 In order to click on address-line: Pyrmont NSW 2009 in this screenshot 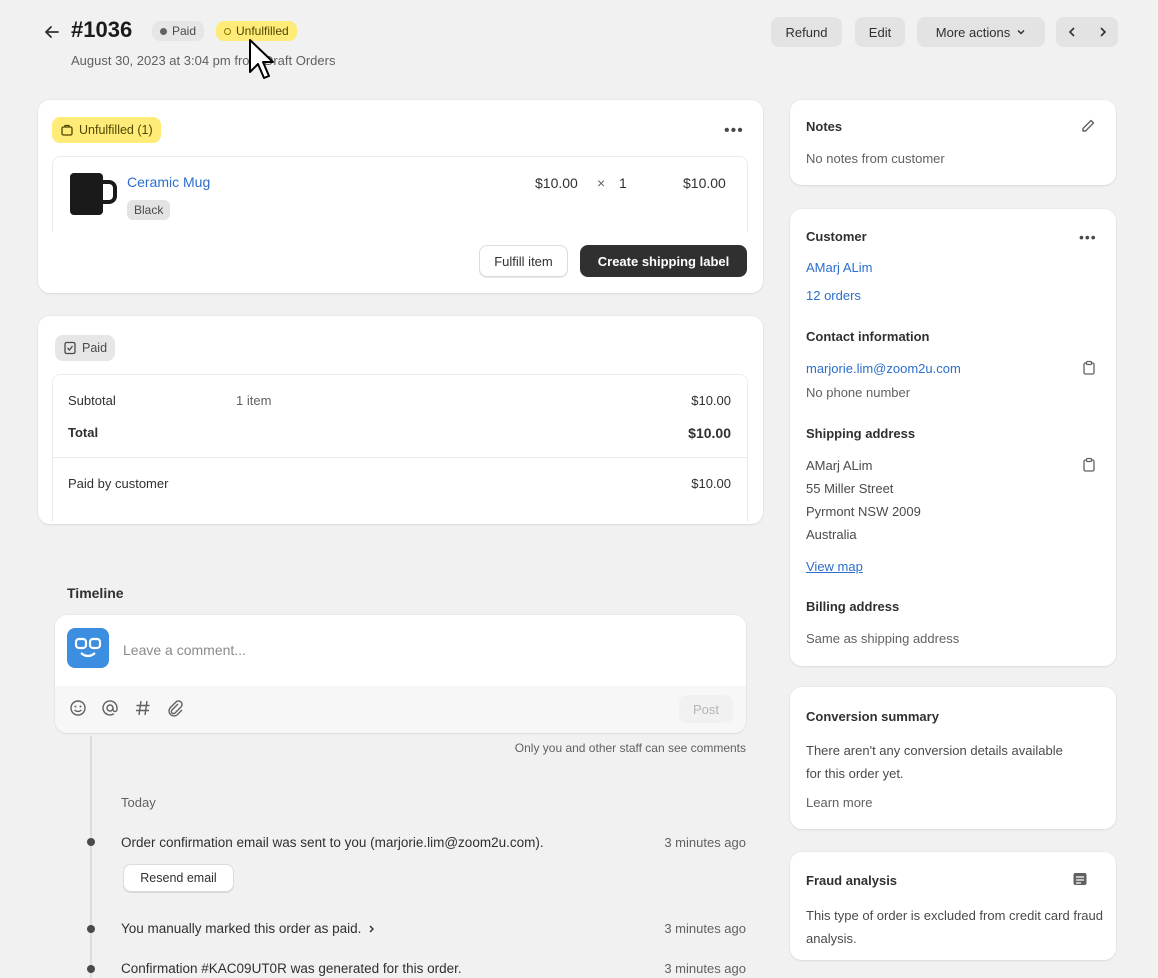, I will do `click(863, 511)`.